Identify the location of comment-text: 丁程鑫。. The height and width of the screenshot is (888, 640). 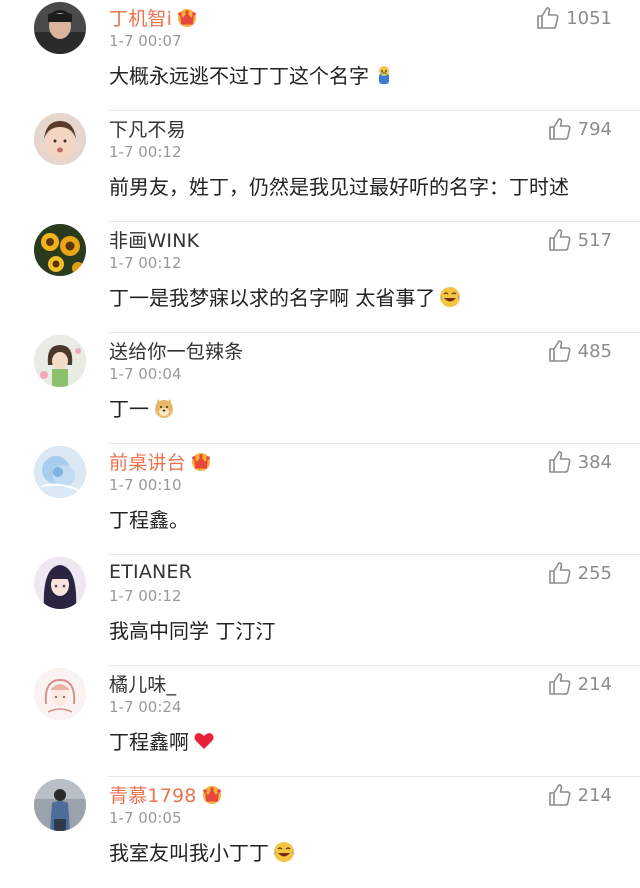
(149, 518).